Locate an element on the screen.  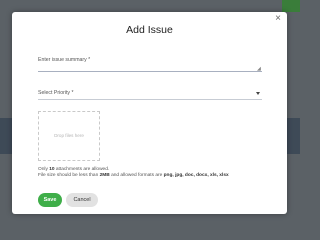
dropzone-text: Drop files here is located at coordinates (69, 135).